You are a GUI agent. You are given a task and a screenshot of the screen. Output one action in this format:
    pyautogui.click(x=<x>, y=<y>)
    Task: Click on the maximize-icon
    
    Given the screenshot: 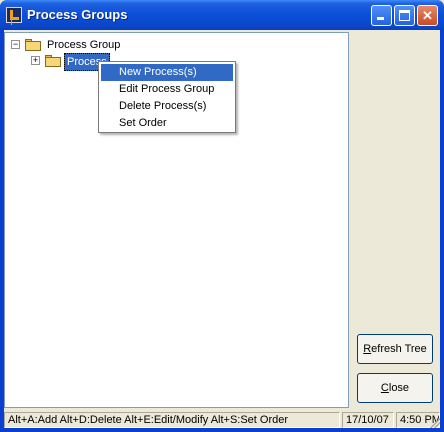 What is the action you would take?
    pyautogui.click(x=404, y=15)
    